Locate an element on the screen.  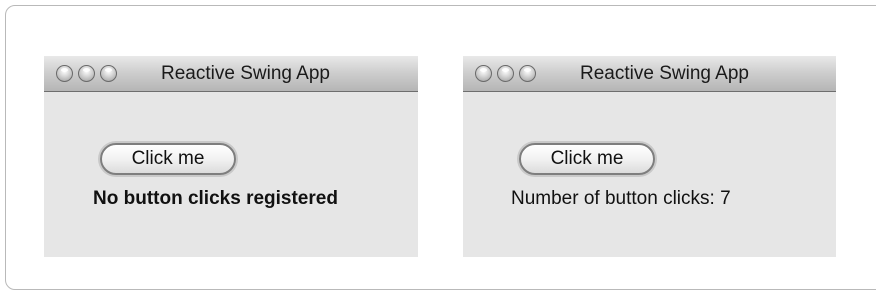
click-status-label: No button clicks registered is located at coordinates (215, 198).